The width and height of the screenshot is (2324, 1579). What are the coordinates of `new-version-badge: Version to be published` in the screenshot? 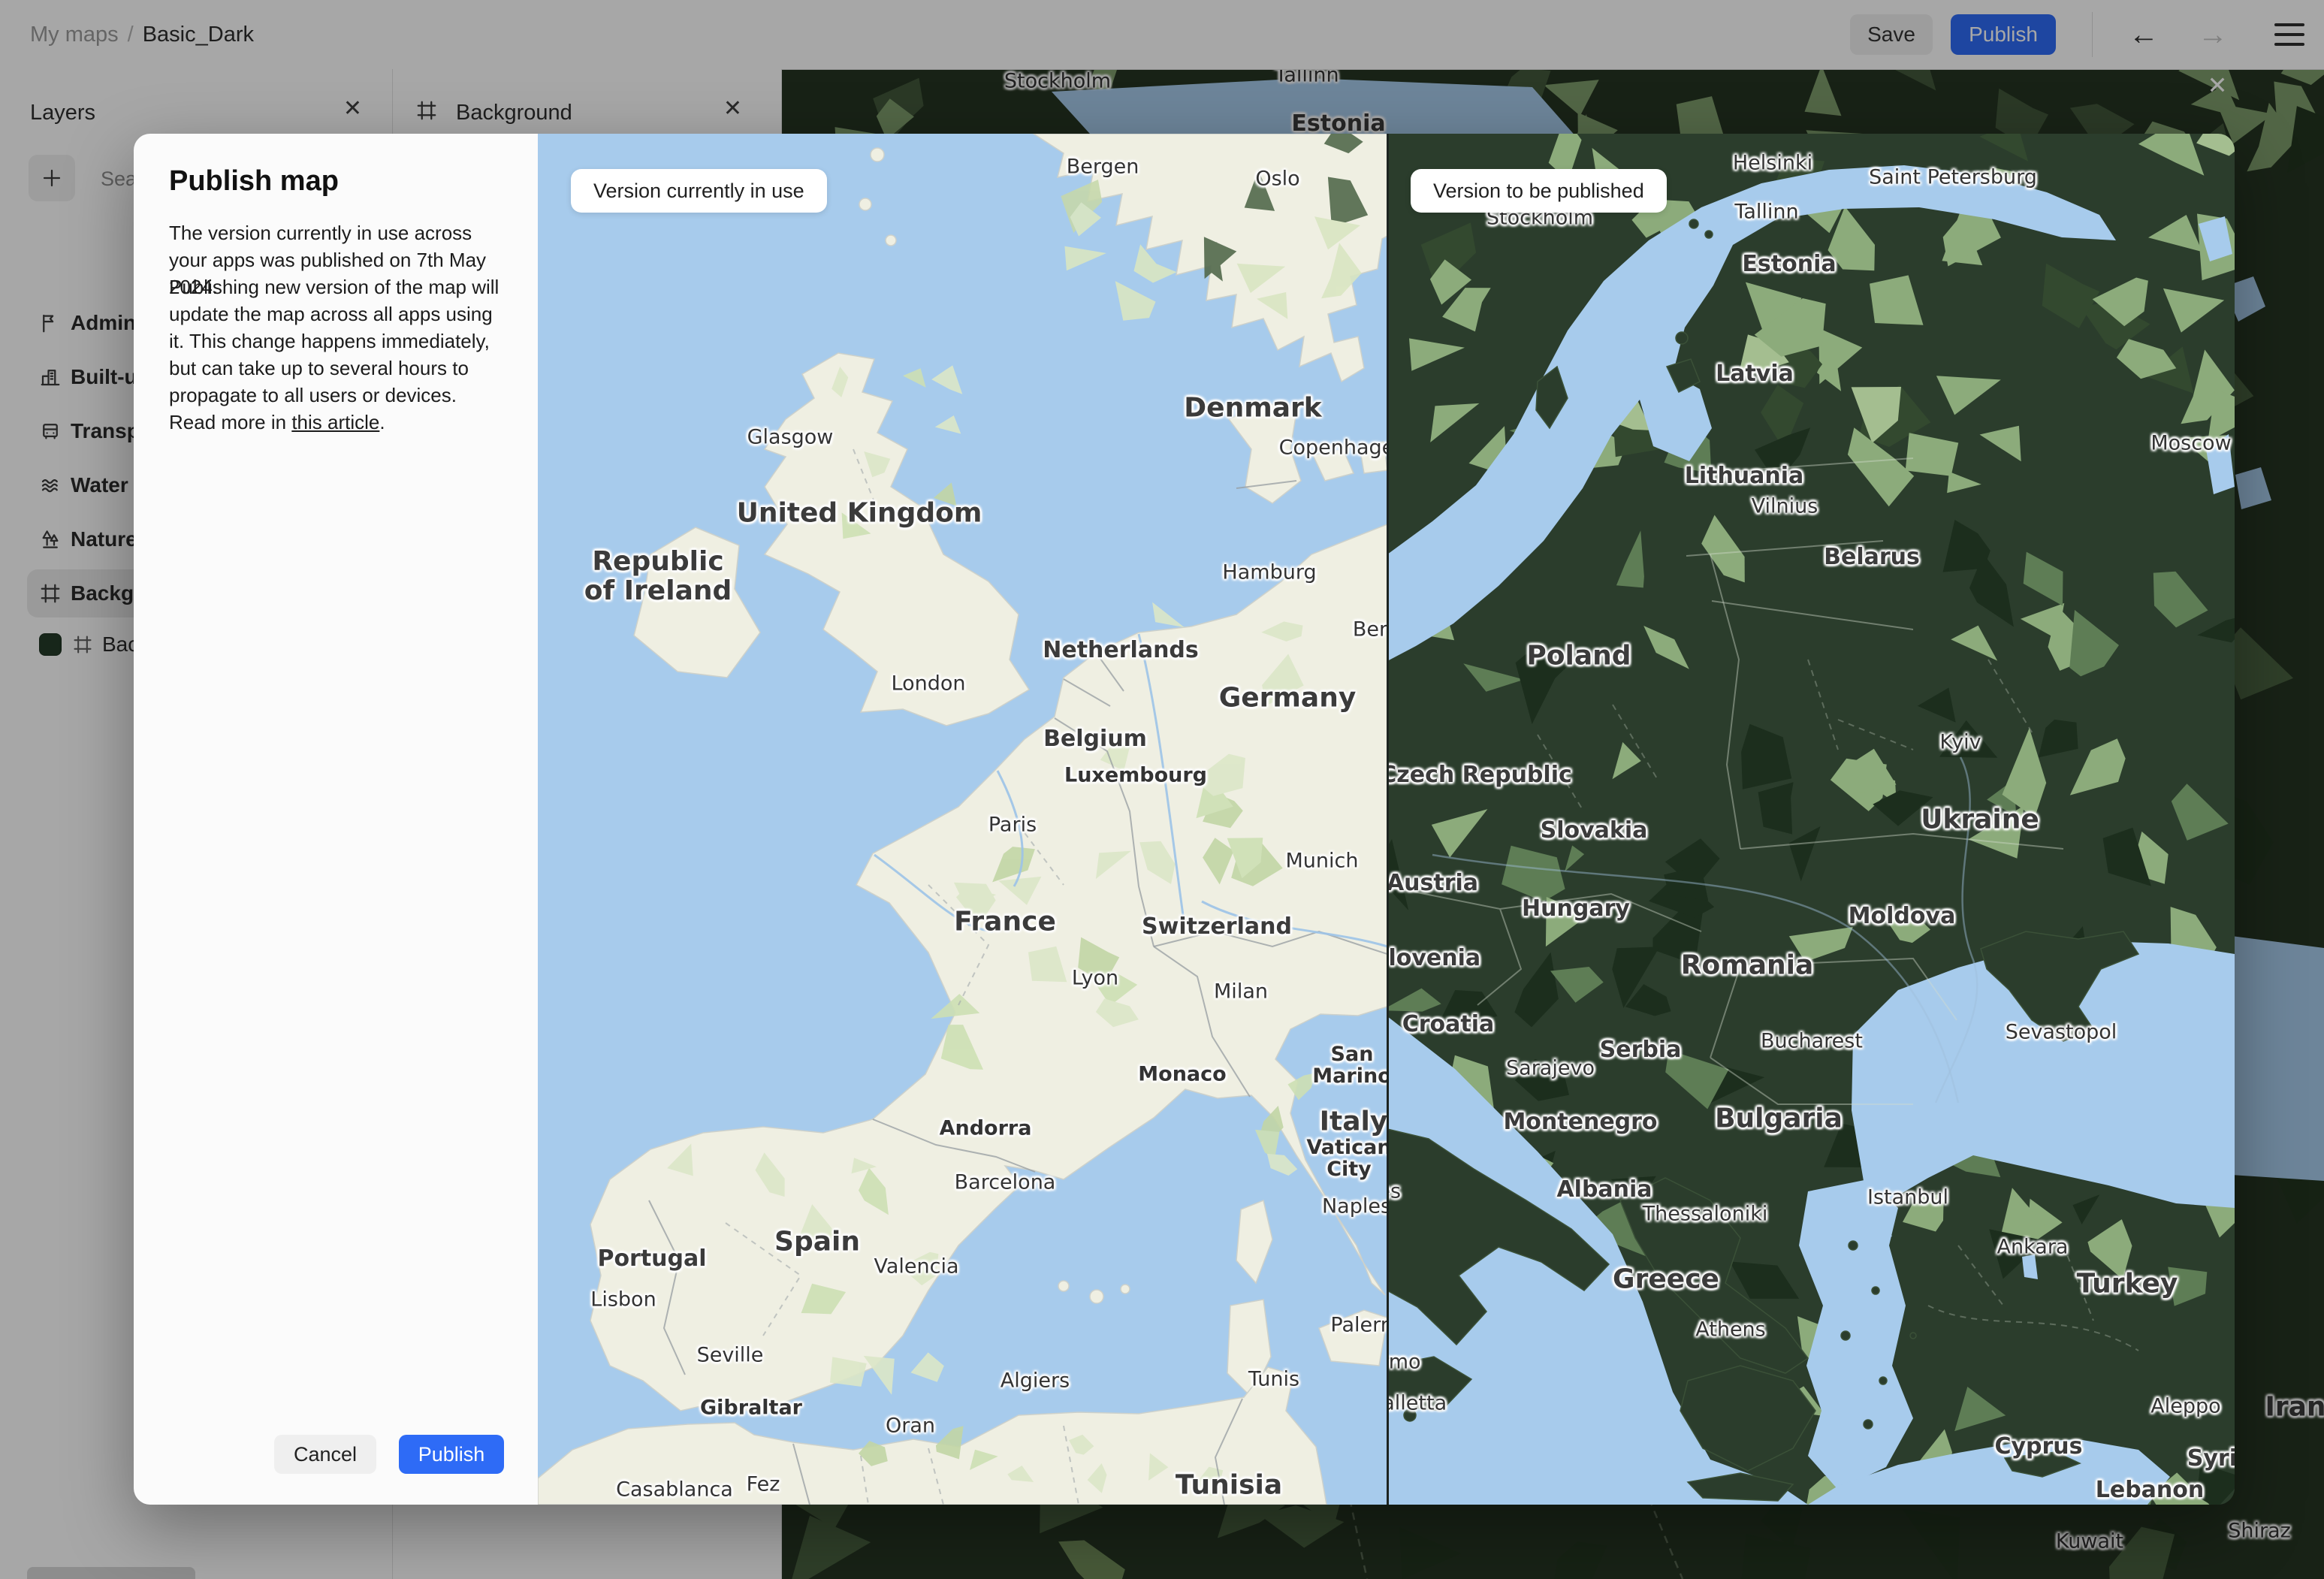 It's located at (1539, 191).